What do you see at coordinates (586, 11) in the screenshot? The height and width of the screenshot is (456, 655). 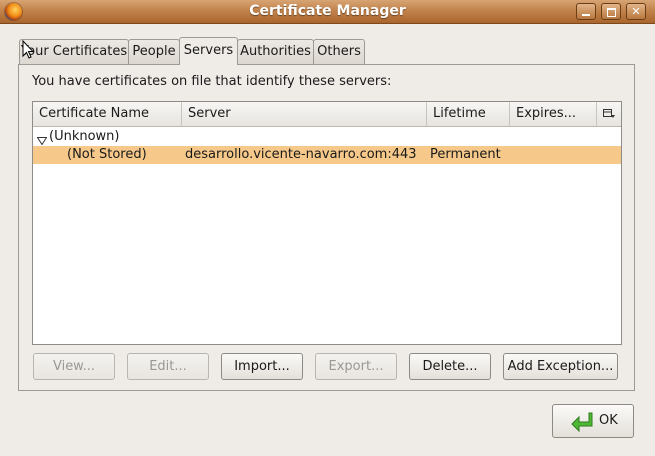 I see `minimize-button` at bounding box center [586, 11].